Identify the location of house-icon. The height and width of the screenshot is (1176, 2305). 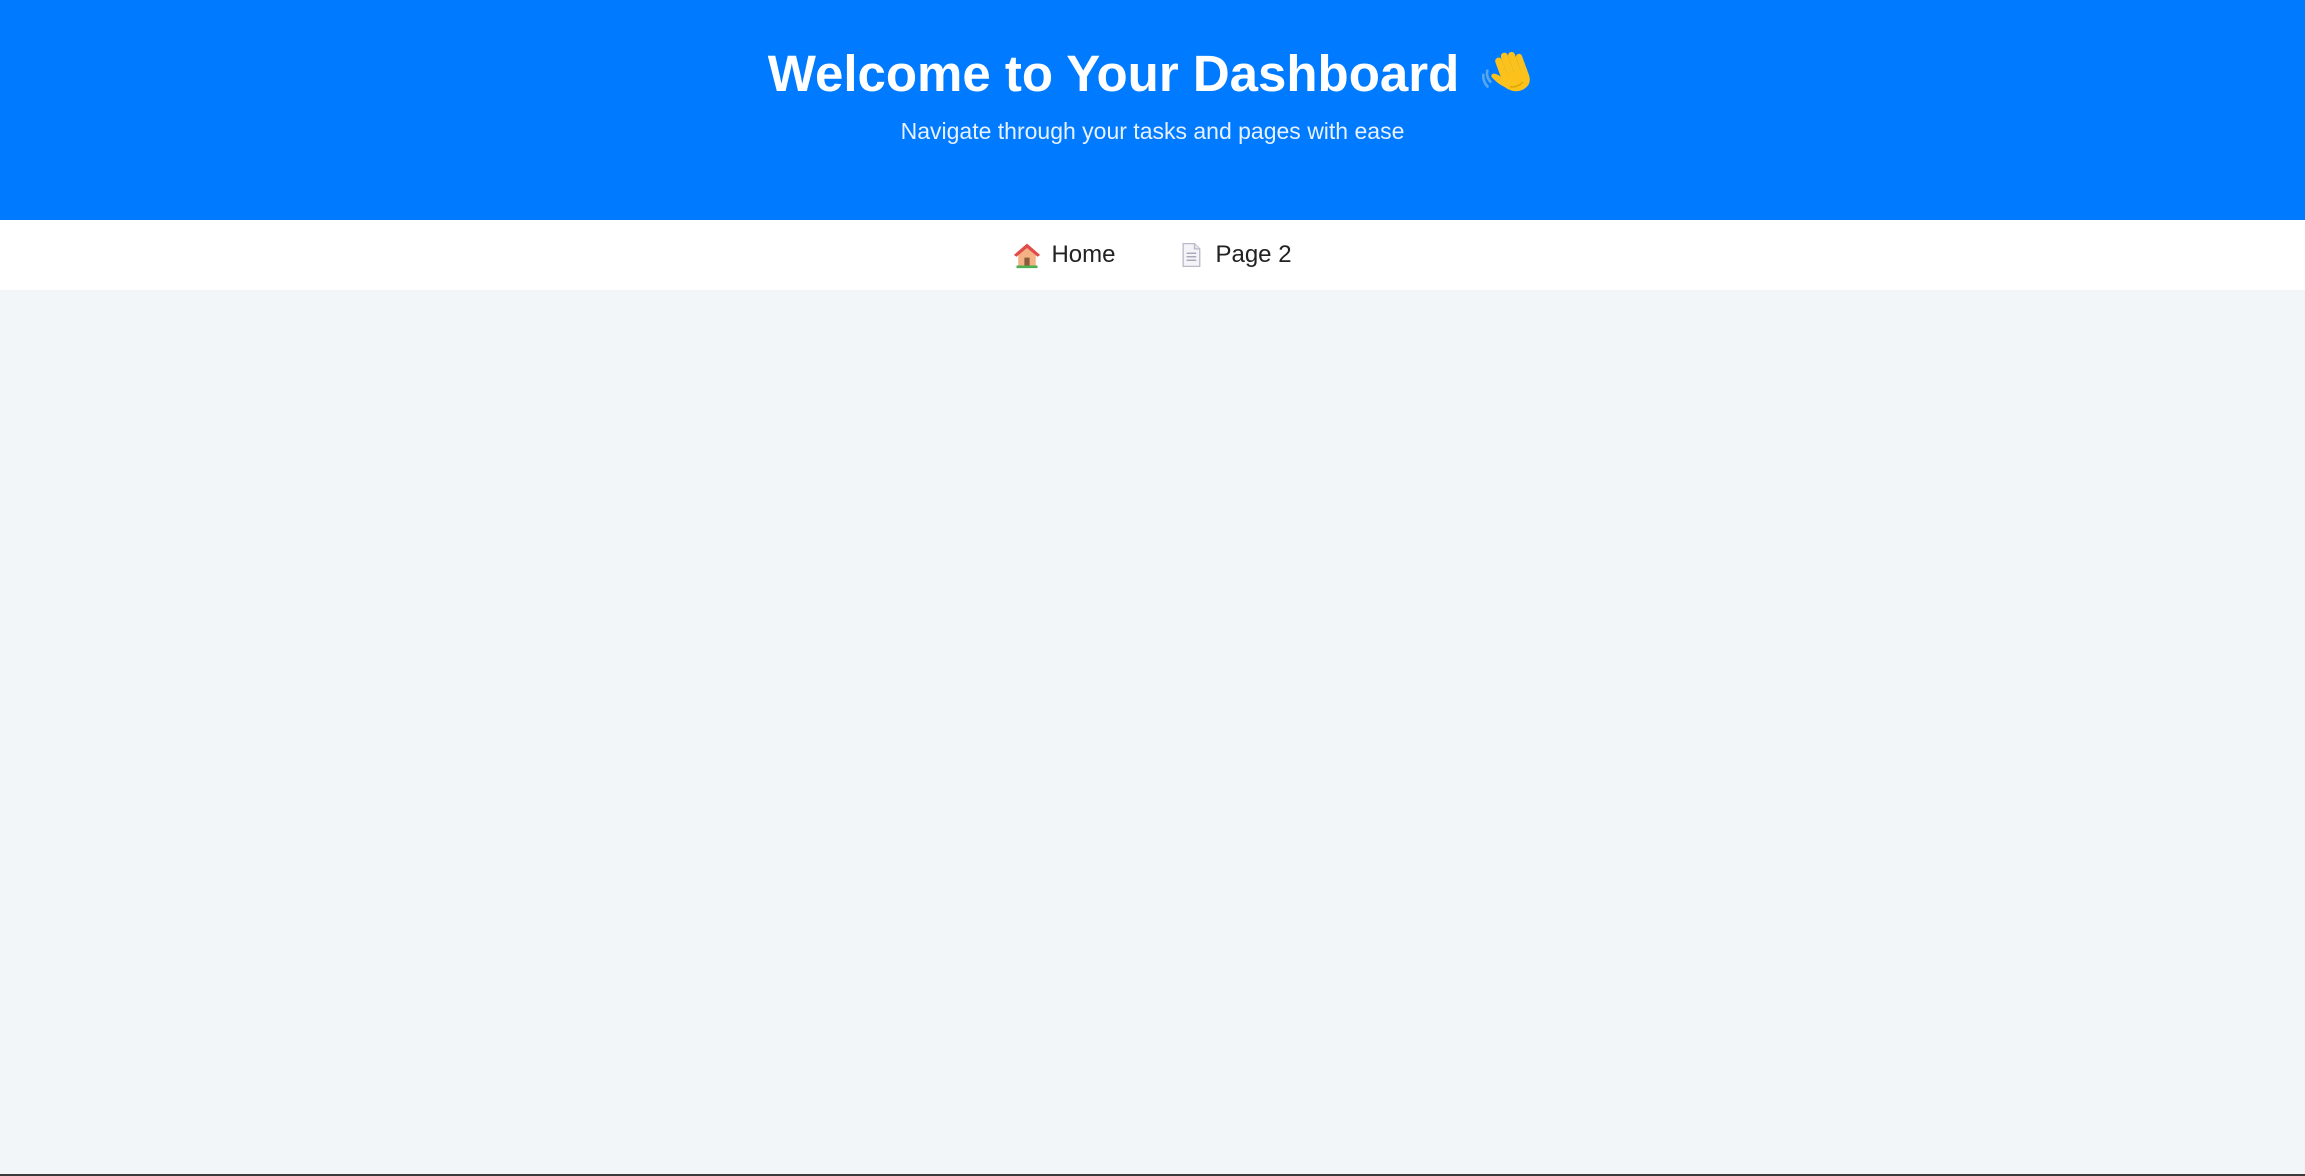
(1027, 256).